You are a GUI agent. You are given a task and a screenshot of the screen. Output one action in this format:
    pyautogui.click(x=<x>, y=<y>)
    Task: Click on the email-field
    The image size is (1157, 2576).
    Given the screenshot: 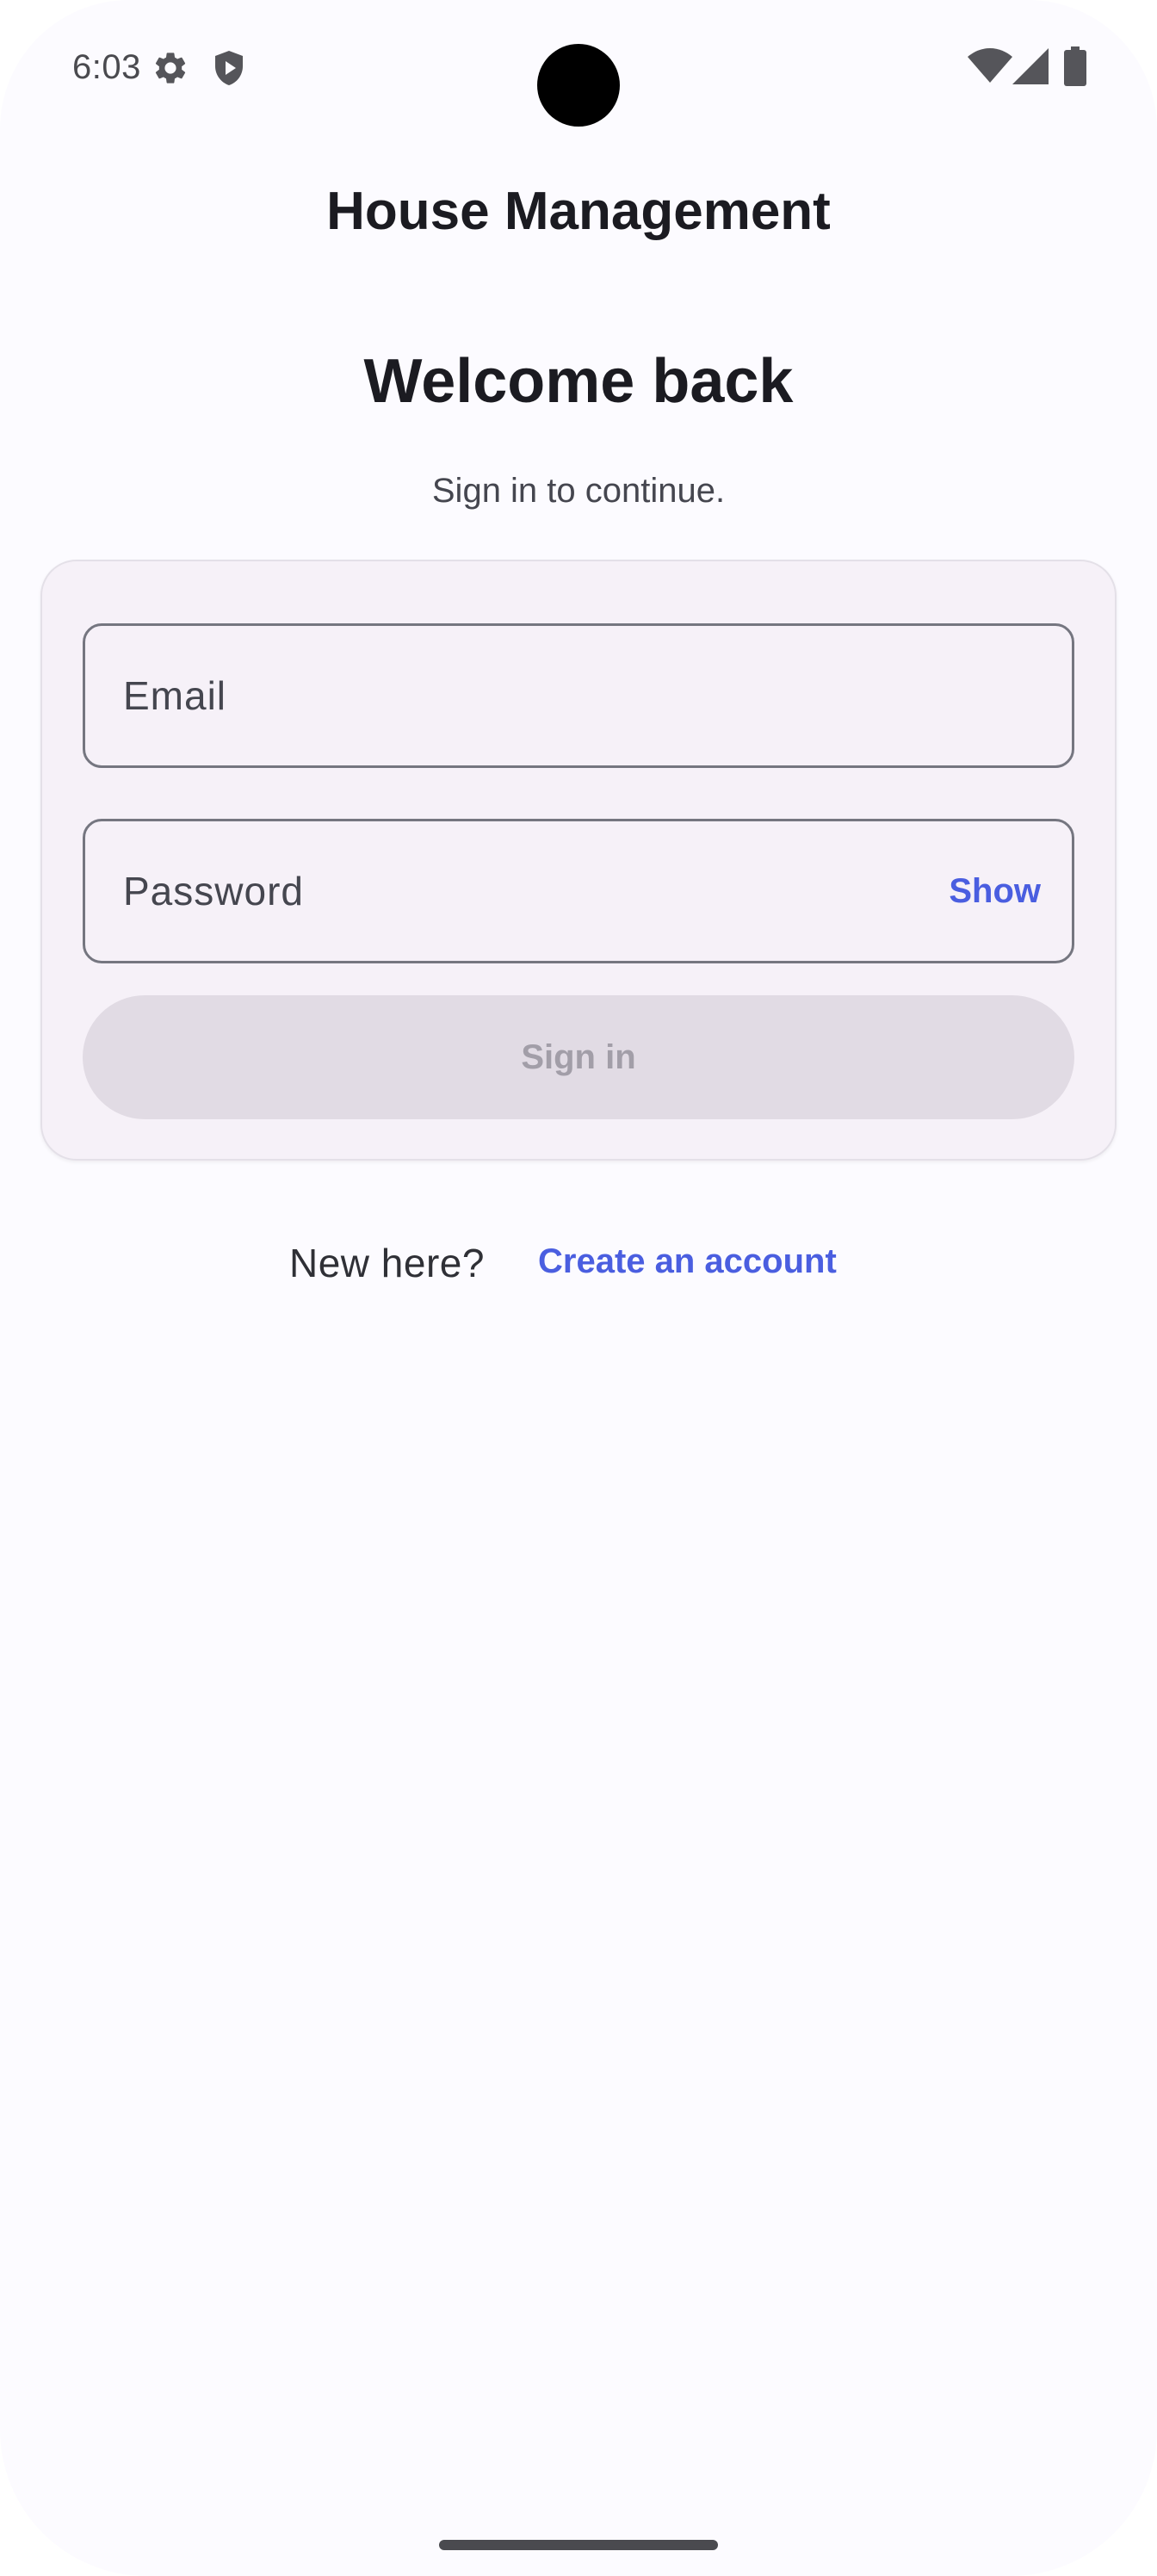 What is the action you would take?
    pyautogui.click(x=579, y=696)
    